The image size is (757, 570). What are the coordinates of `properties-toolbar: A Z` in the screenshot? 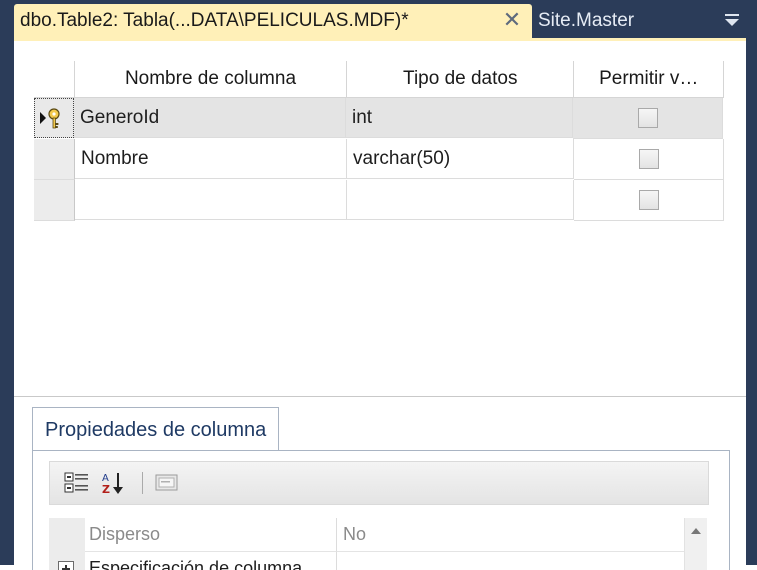 It's located at (379, 483).